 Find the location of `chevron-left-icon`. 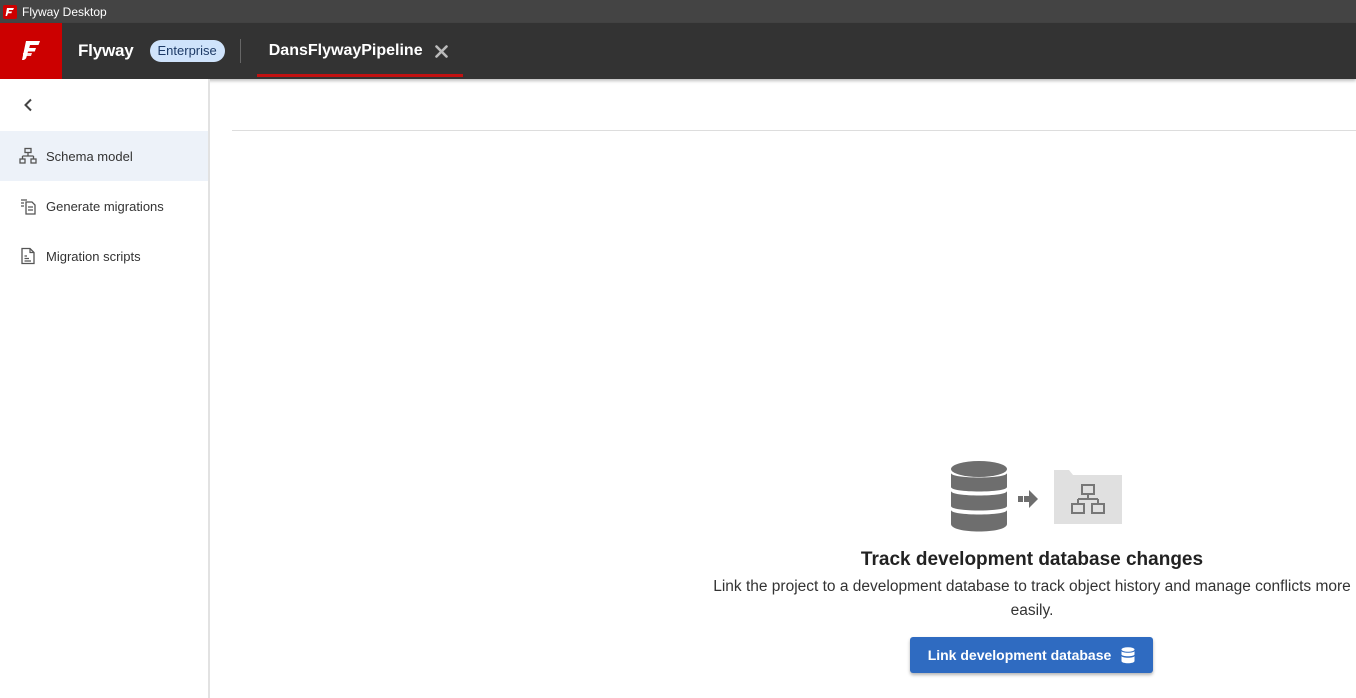

chevron-left-icon is located at coordinates (28, 105).